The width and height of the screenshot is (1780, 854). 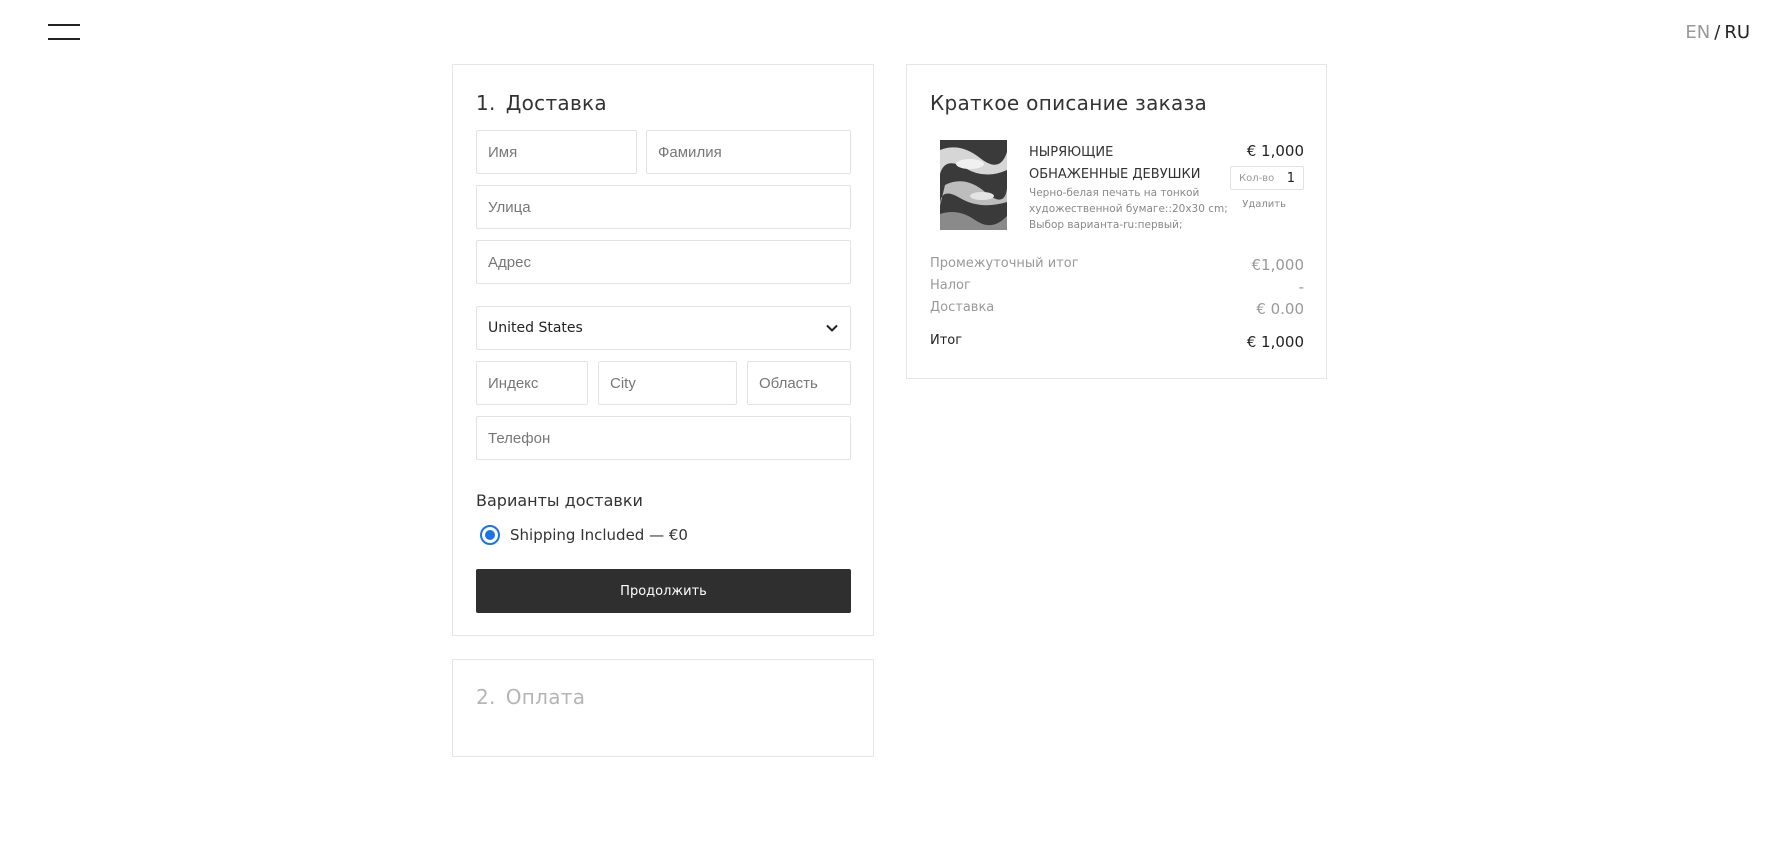 I want to click on city-field, so click(x=667, y=383).